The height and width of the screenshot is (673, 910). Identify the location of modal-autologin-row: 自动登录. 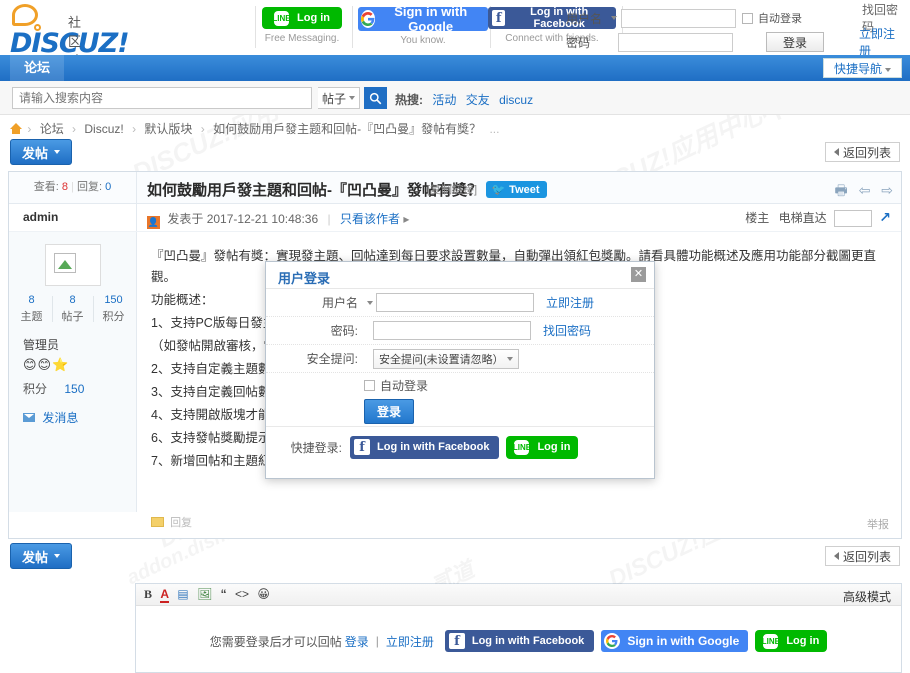
(460, 385).